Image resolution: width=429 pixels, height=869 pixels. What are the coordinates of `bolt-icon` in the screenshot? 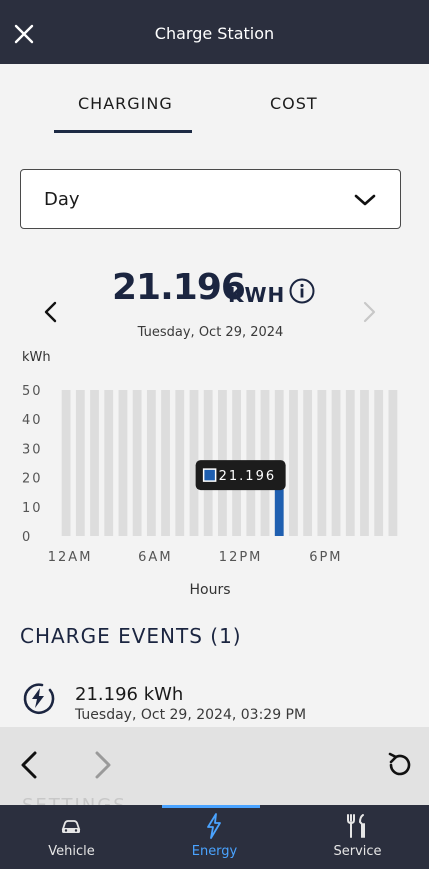 It's located at (214, 826).